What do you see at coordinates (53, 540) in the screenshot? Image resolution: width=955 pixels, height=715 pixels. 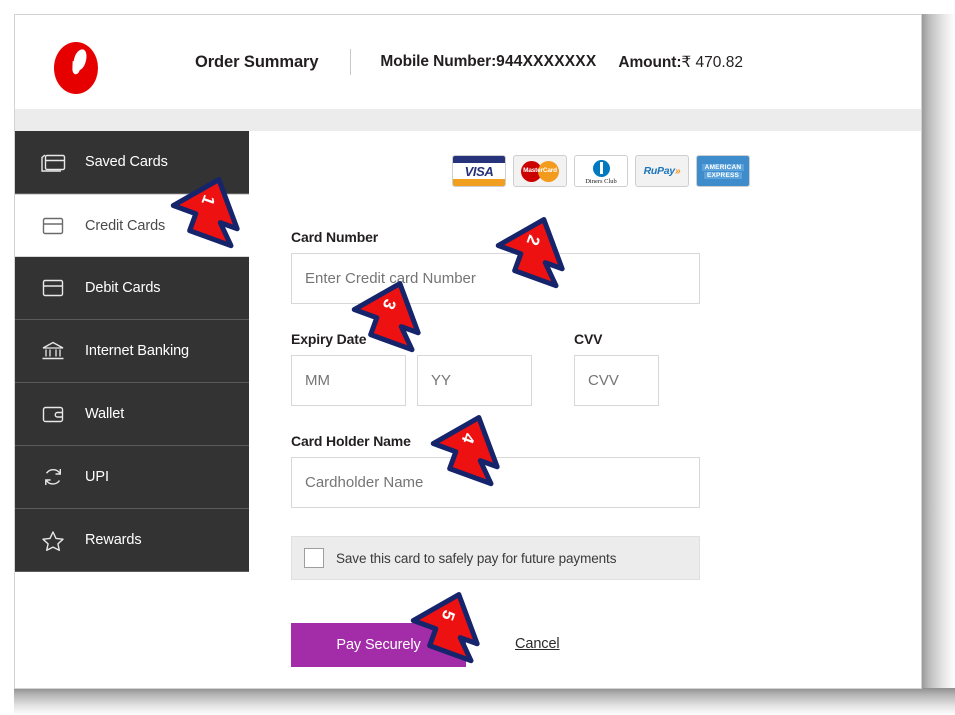 I see `star-icon` at bounding box center [53, 540].